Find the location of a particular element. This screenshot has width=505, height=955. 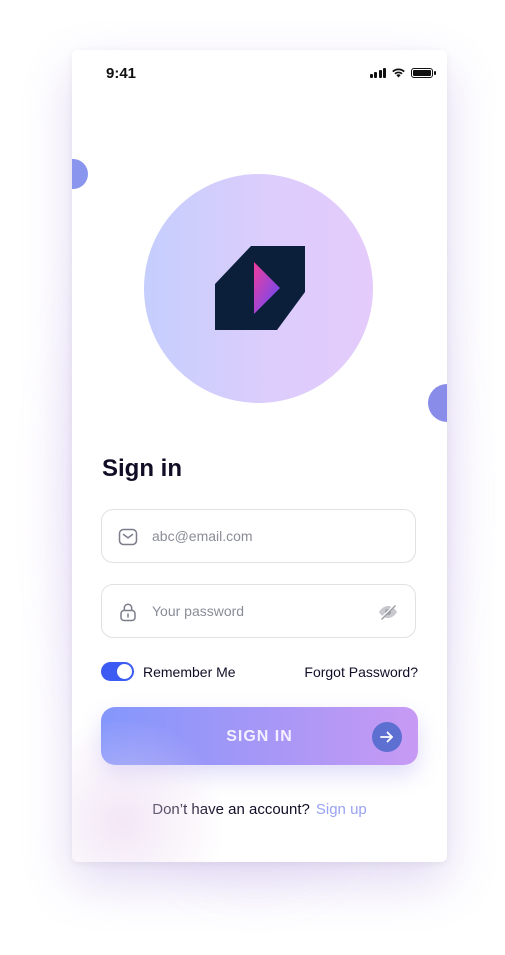

decorative-circle-left is located at coordinates (80, 174).